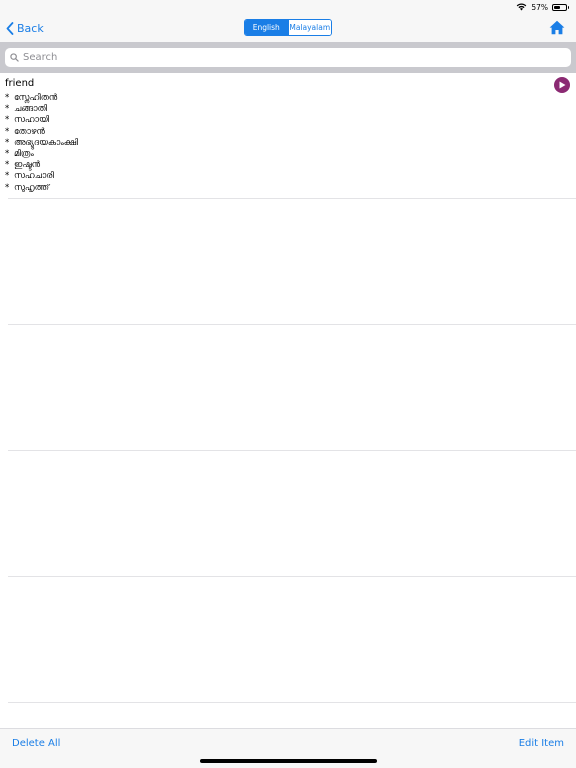 Image resolution: width=576 pixels, height=768 pixels. What do you see at coordinates (522, 7) in the screenshot?
I see `wifi-icon` at bounding box center [522, 7].